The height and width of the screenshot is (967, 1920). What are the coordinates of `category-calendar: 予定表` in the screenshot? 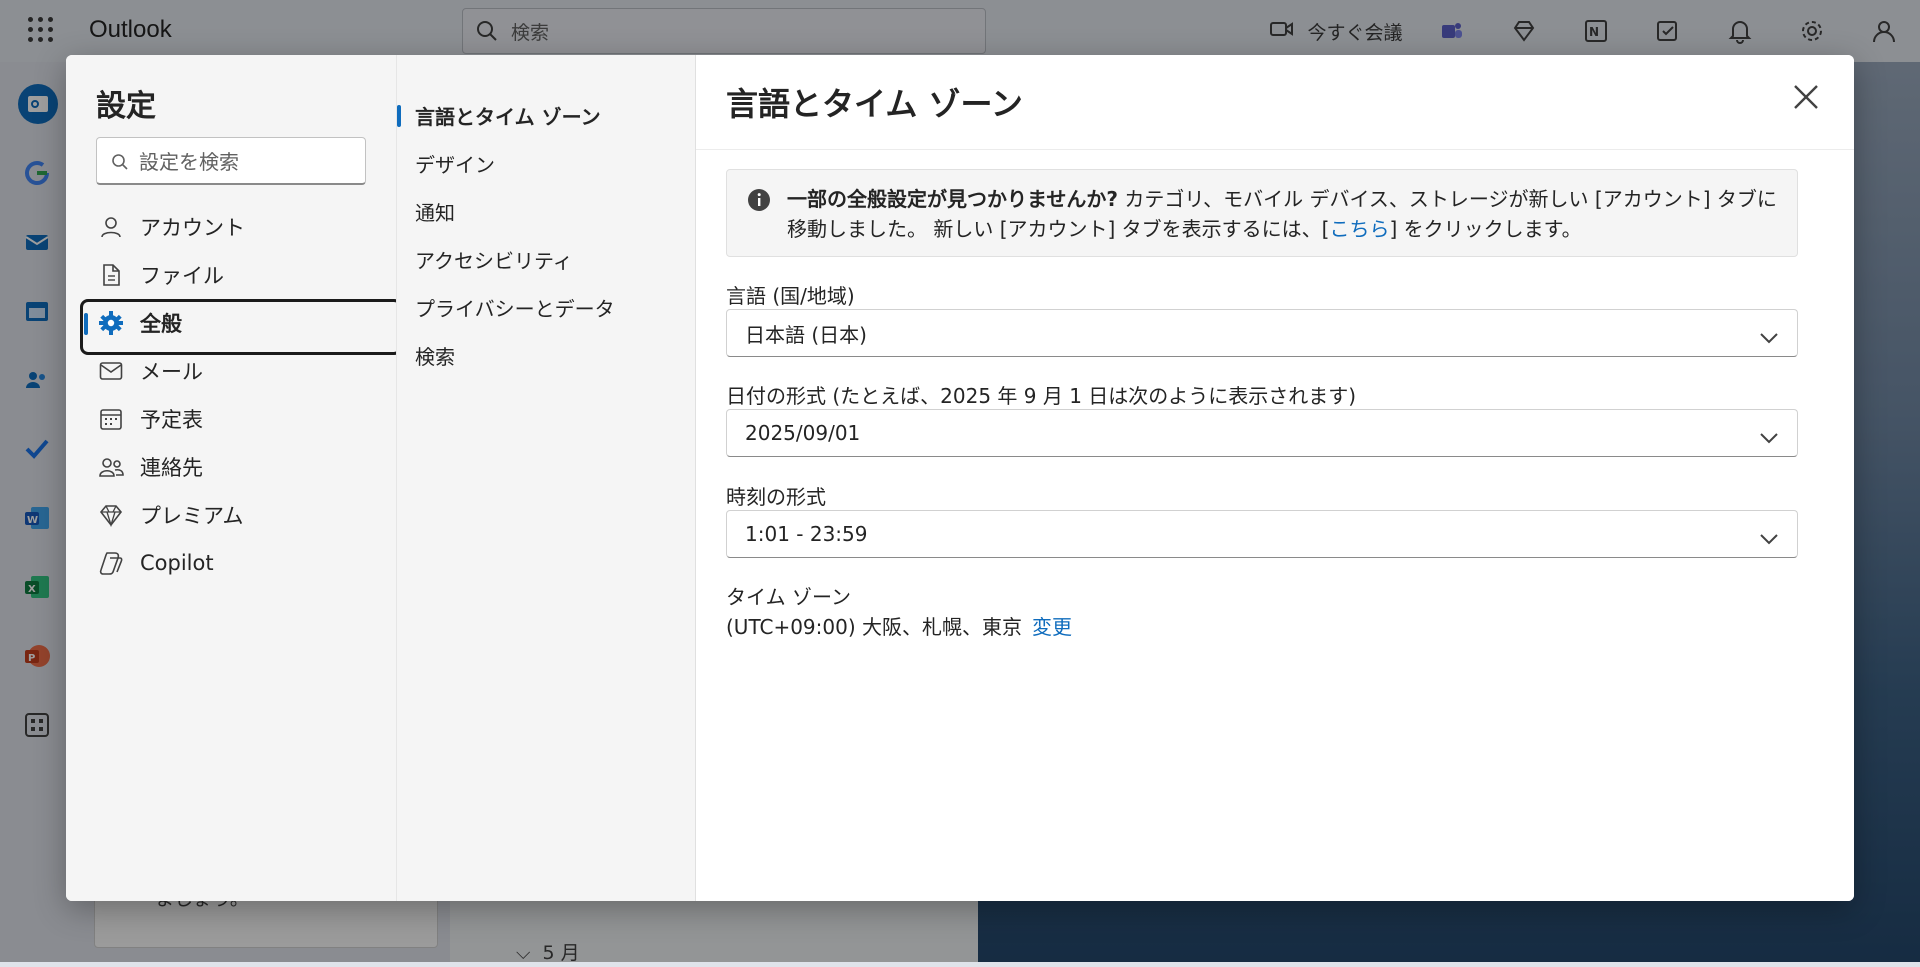 It's located at (236, 419).